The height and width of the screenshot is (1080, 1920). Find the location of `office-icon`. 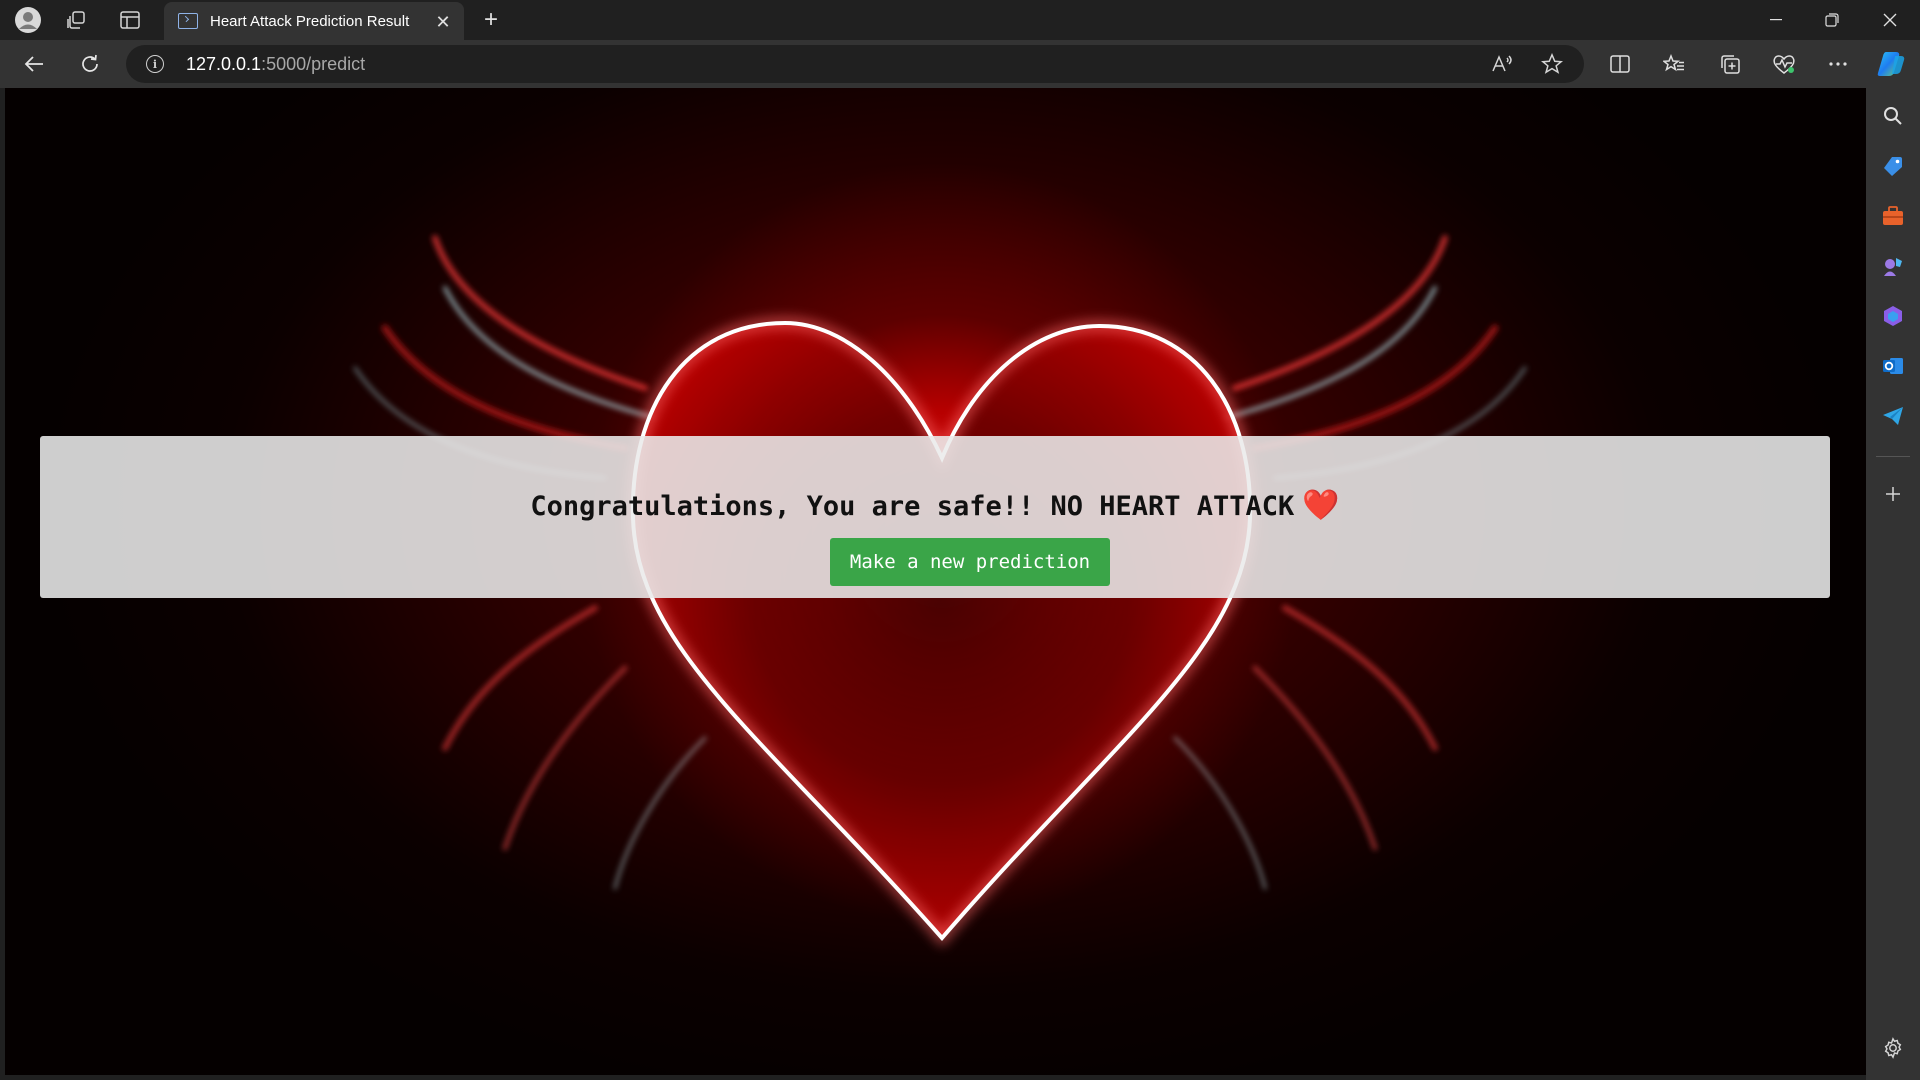

office-icon is located at coordinates (1893, 316).